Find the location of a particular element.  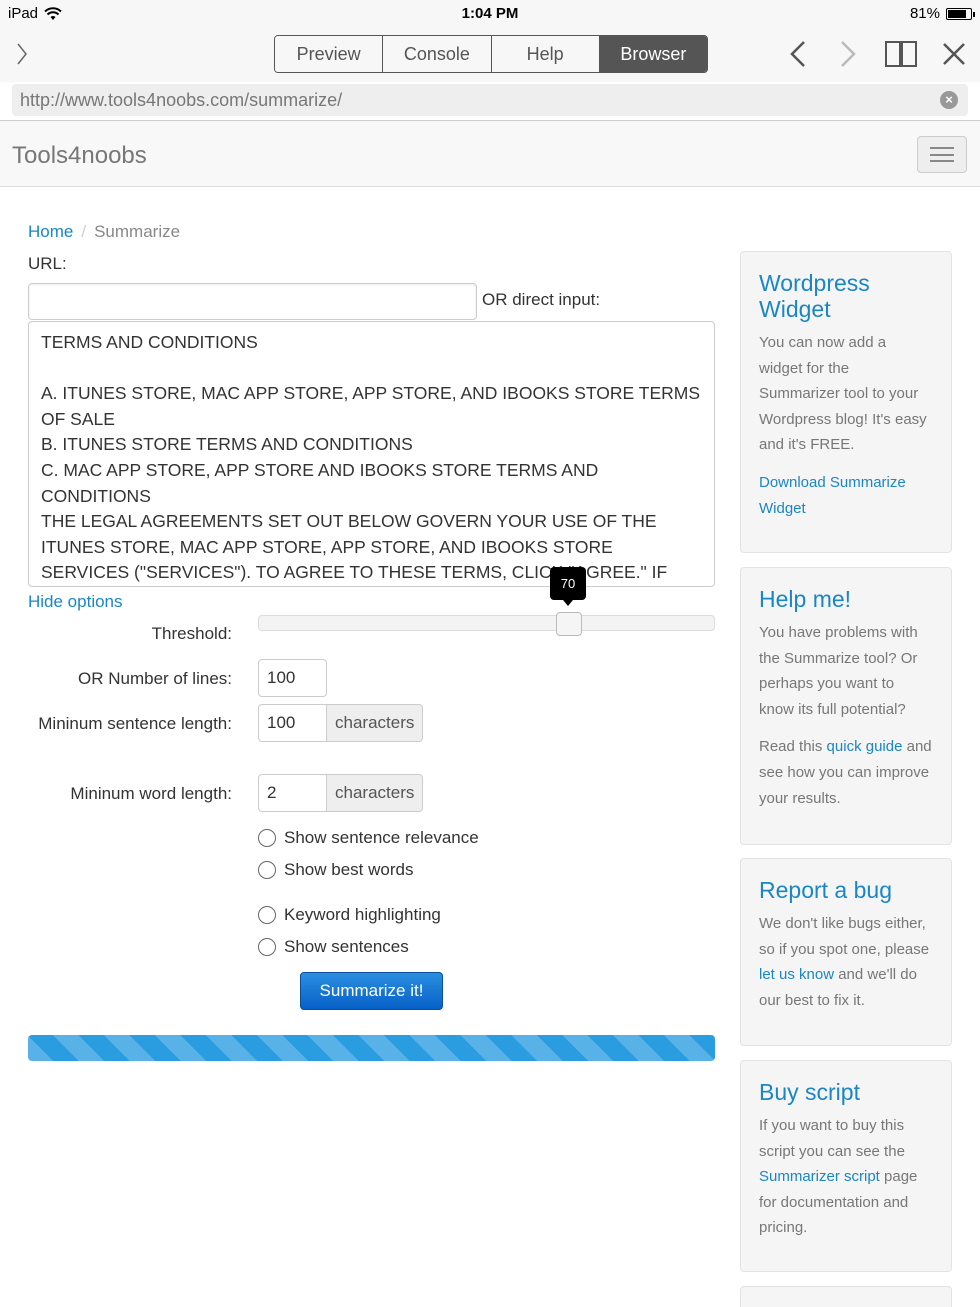

breadcrumb-home: Home is located at coordinates (50, 231).